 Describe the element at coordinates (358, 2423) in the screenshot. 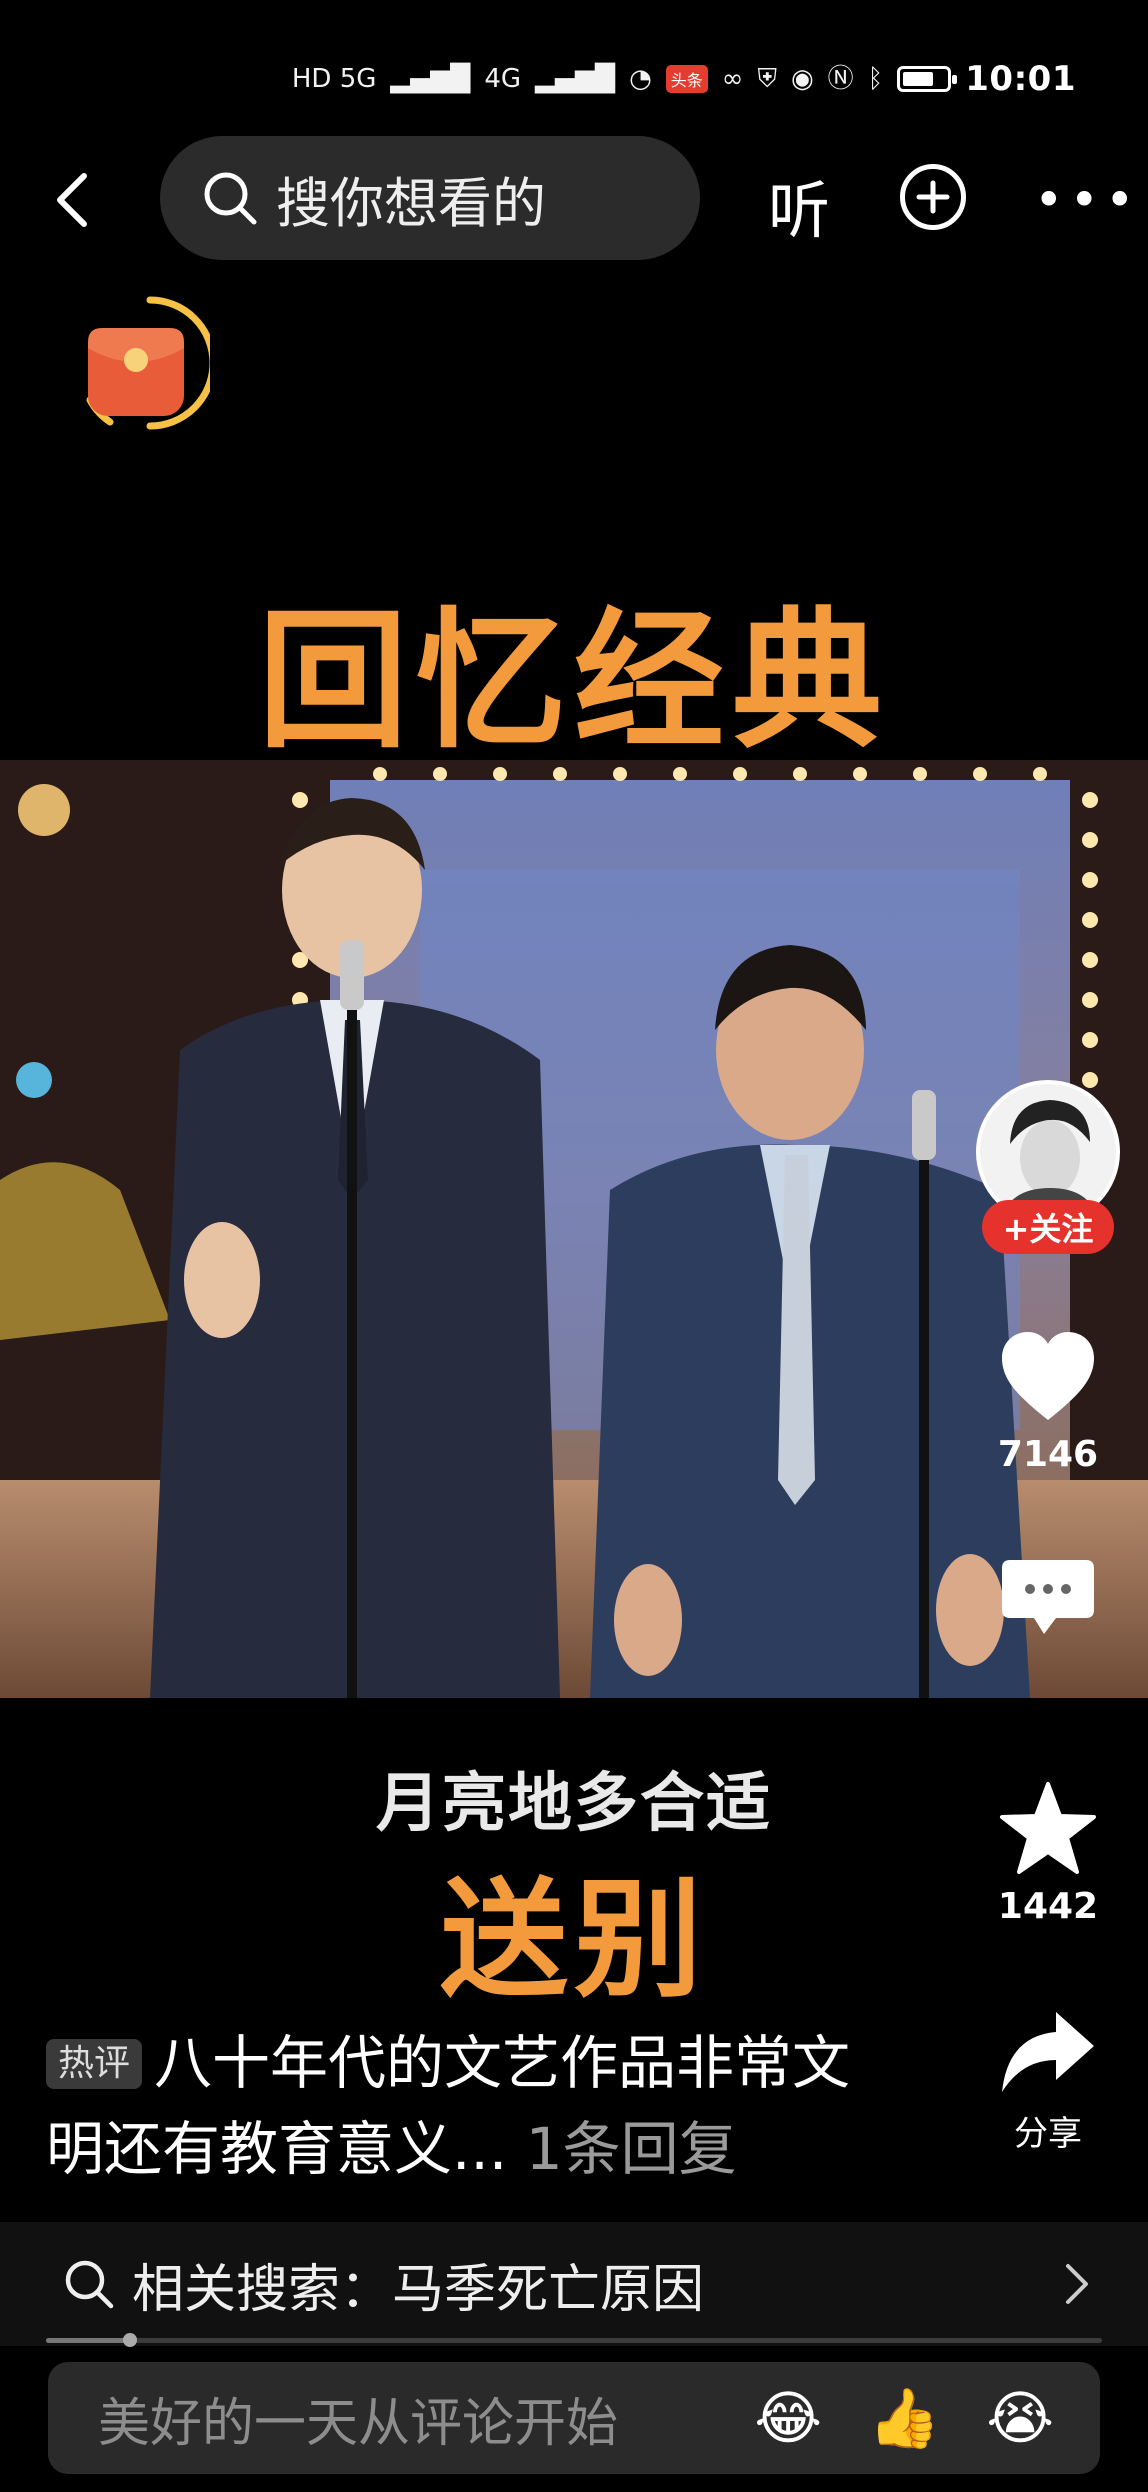

I see `comment-placeholder: 美好的一天从评论开始` at that location.